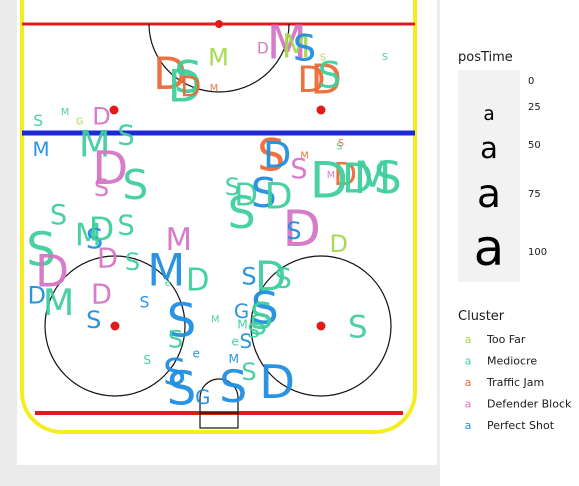  I want to click on color-legend-title: Cluster, so click(481, 316).